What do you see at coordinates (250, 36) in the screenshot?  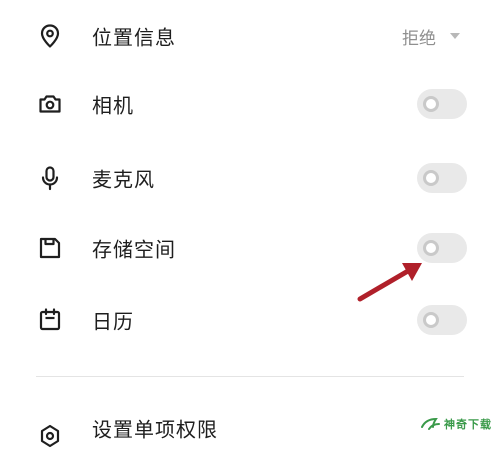 I see `permission-row-location: 位置信息 拒绝` at bounding box center [250, 36].